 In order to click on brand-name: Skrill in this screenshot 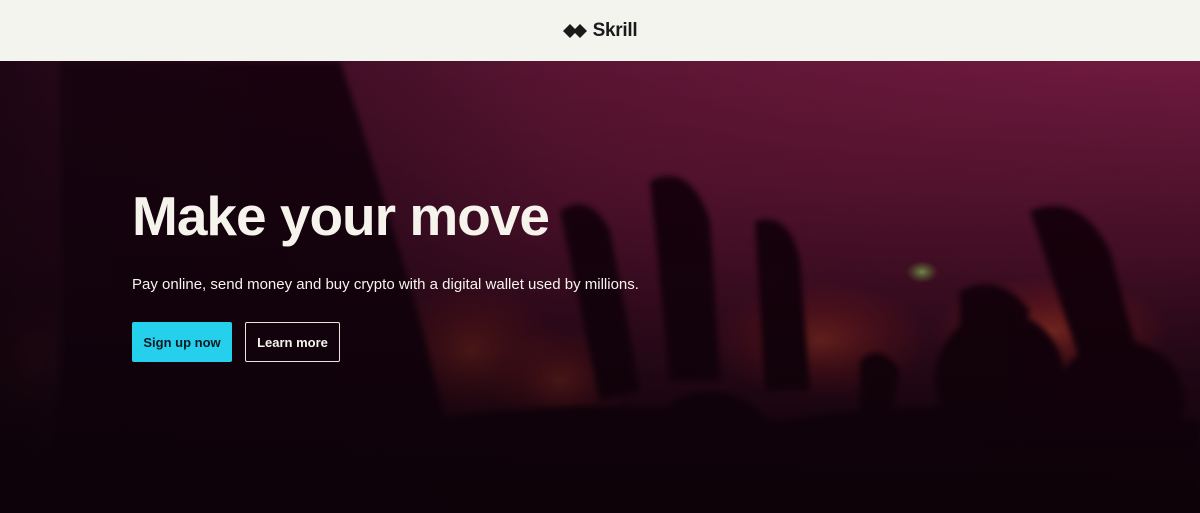, I will do `click(615, 30)`.